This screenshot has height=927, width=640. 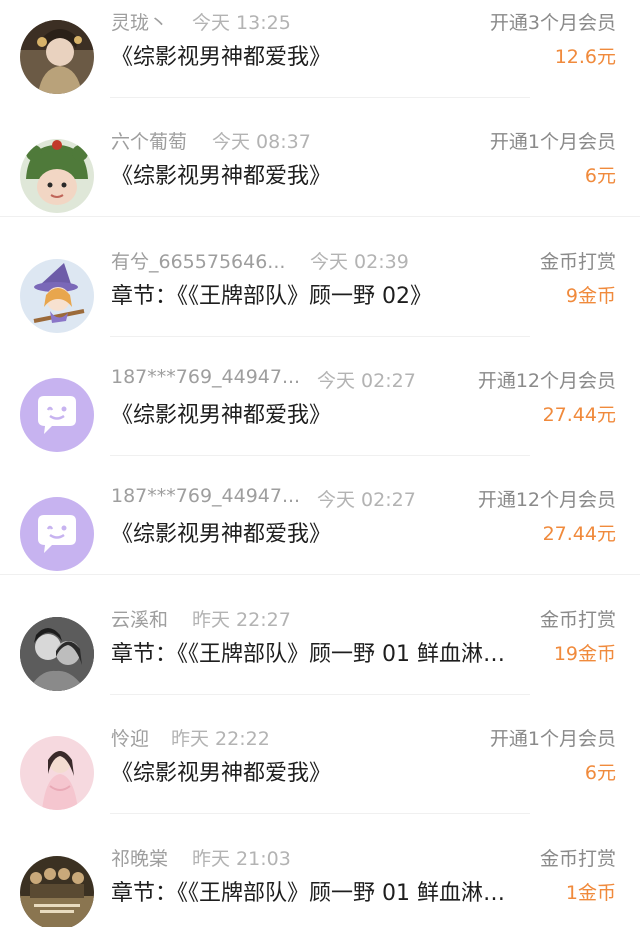 I want to click on user-name: 祁晚棠, so click(x=140, y=859).